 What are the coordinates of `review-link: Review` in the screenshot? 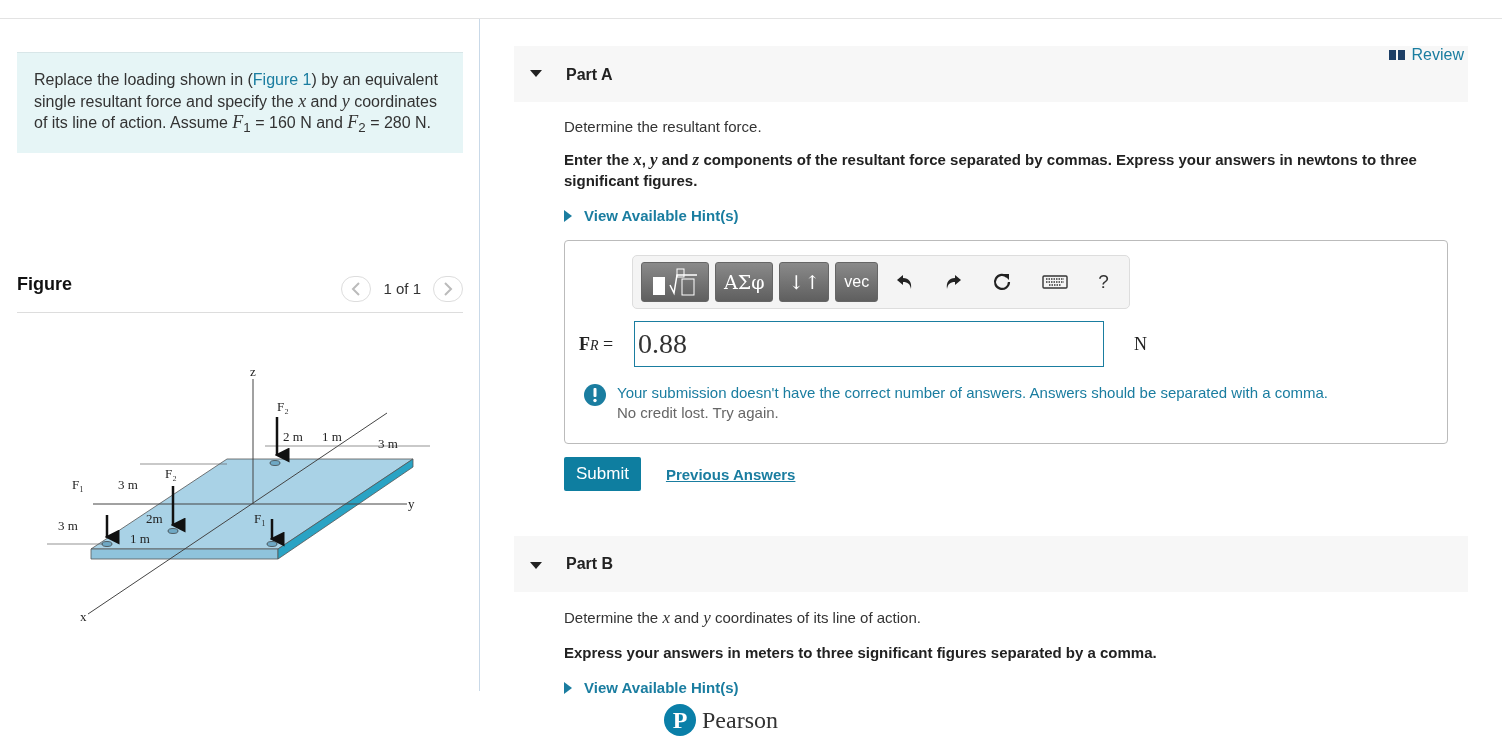 It's located at (1425, 55).